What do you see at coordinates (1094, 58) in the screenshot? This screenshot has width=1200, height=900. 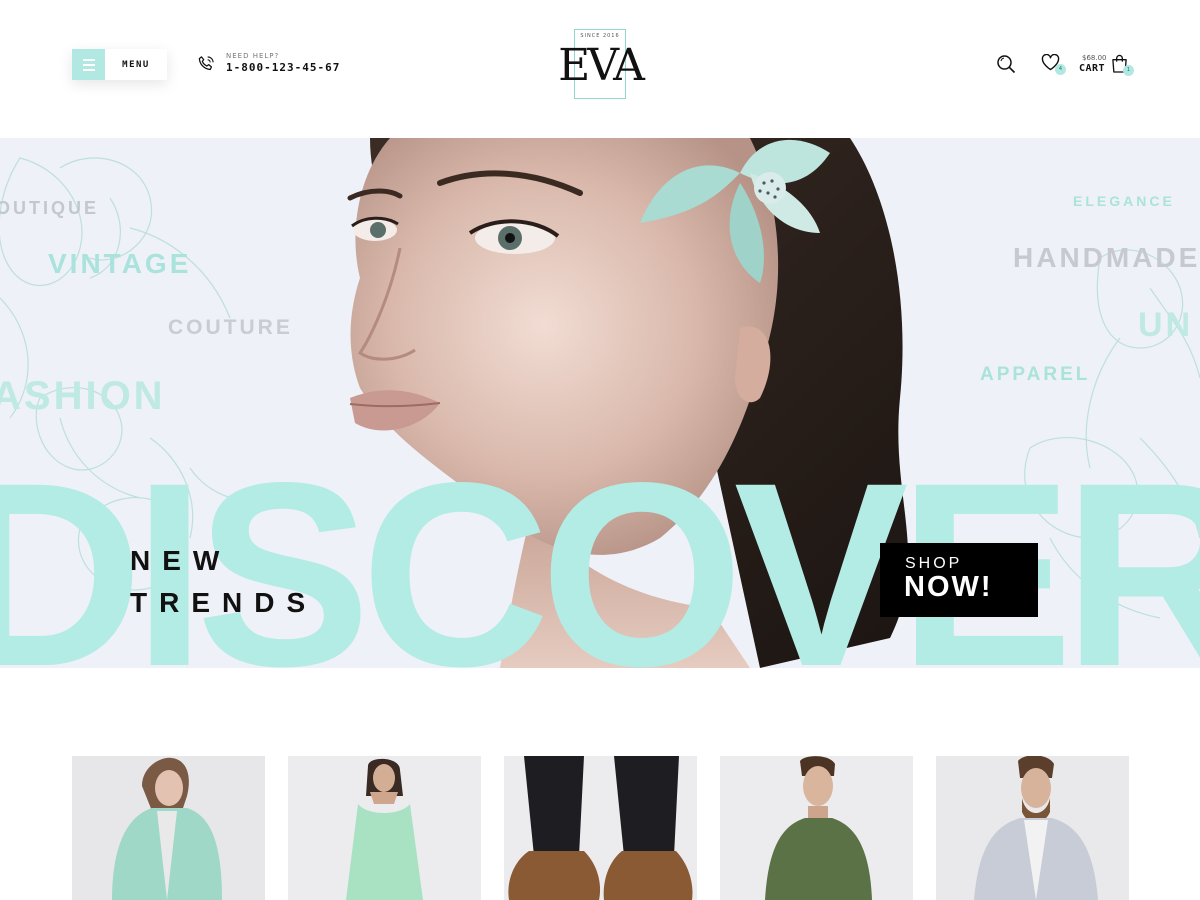 I see `cart-price: $68.00` at bounding box center [1094, 58].